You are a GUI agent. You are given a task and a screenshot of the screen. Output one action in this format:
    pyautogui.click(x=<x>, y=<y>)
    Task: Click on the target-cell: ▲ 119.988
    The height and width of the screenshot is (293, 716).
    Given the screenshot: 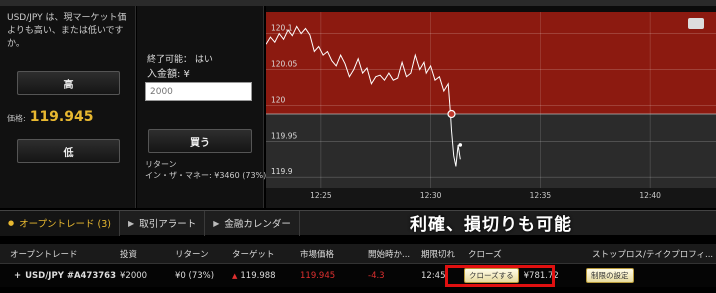 What is the action you would take?
    pyautogui.click(x=254, y=275)
    